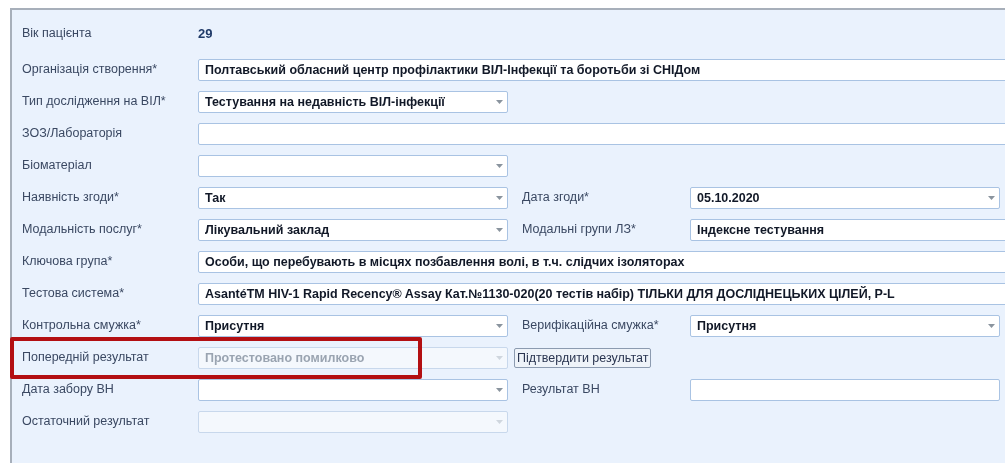 The width and height of the screenshot is (1005, 463). I want to click on field-label: Біоматеріал, so click(57, 165).